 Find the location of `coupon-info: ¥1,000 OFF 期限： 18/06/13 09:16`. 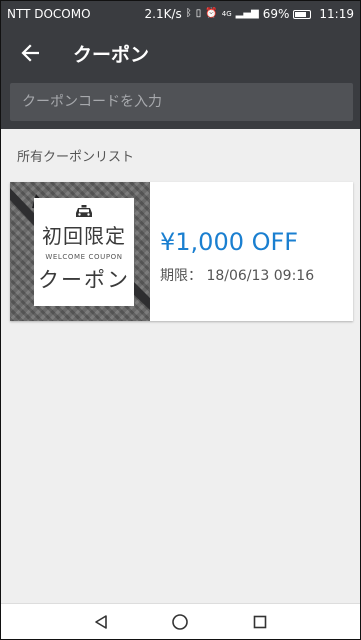

coupon-info: ¥1,000 OFF 期限： 18/06/13 09:16 is located at coordinates (251, 251).